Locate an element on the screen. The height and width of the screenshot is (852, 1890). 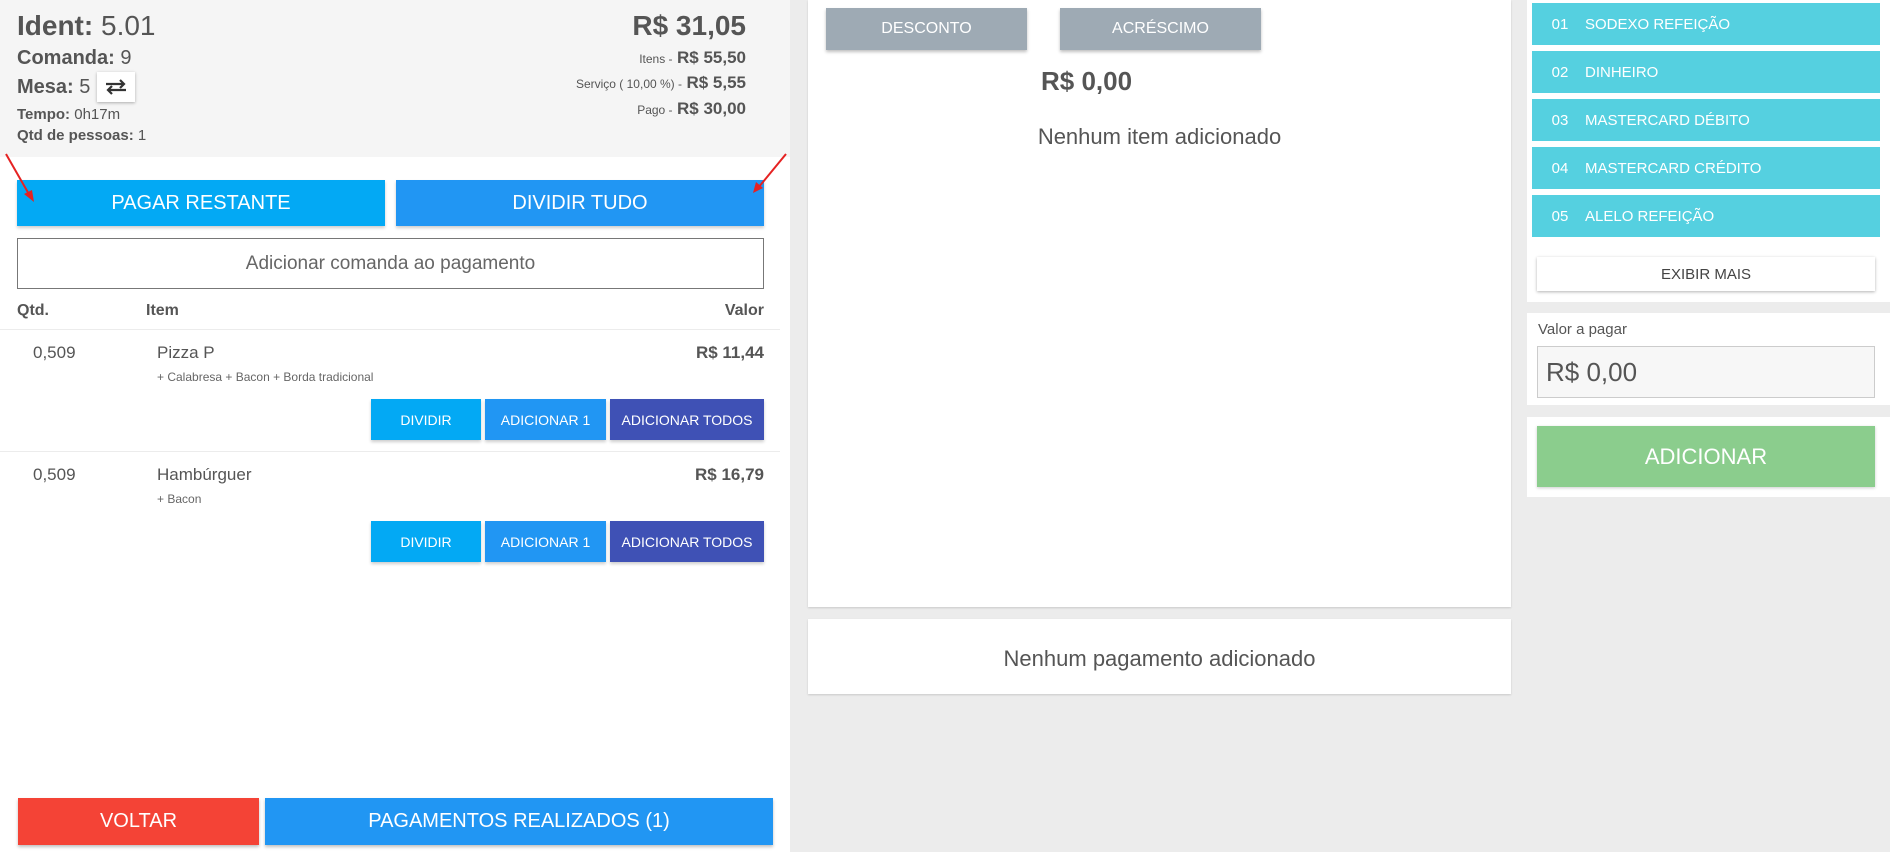
pagar-restante-button: PAGAR RESTANTE is located at coordinates (201, 203).